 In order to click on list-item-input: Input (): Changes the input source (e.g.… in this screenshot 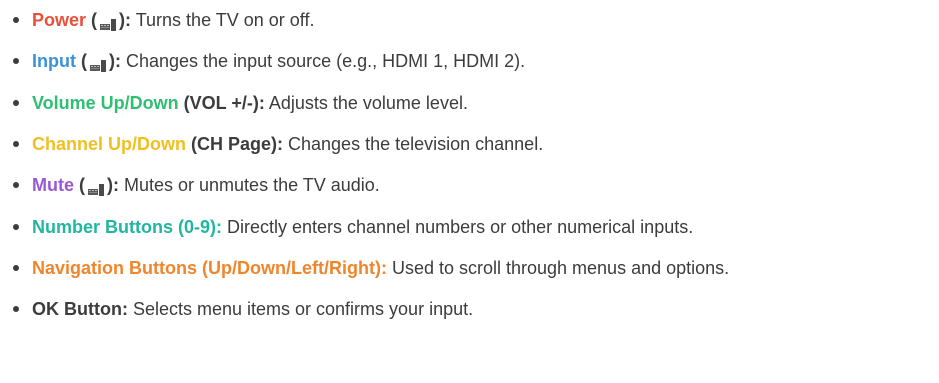, I will do `click(269, 61)`.